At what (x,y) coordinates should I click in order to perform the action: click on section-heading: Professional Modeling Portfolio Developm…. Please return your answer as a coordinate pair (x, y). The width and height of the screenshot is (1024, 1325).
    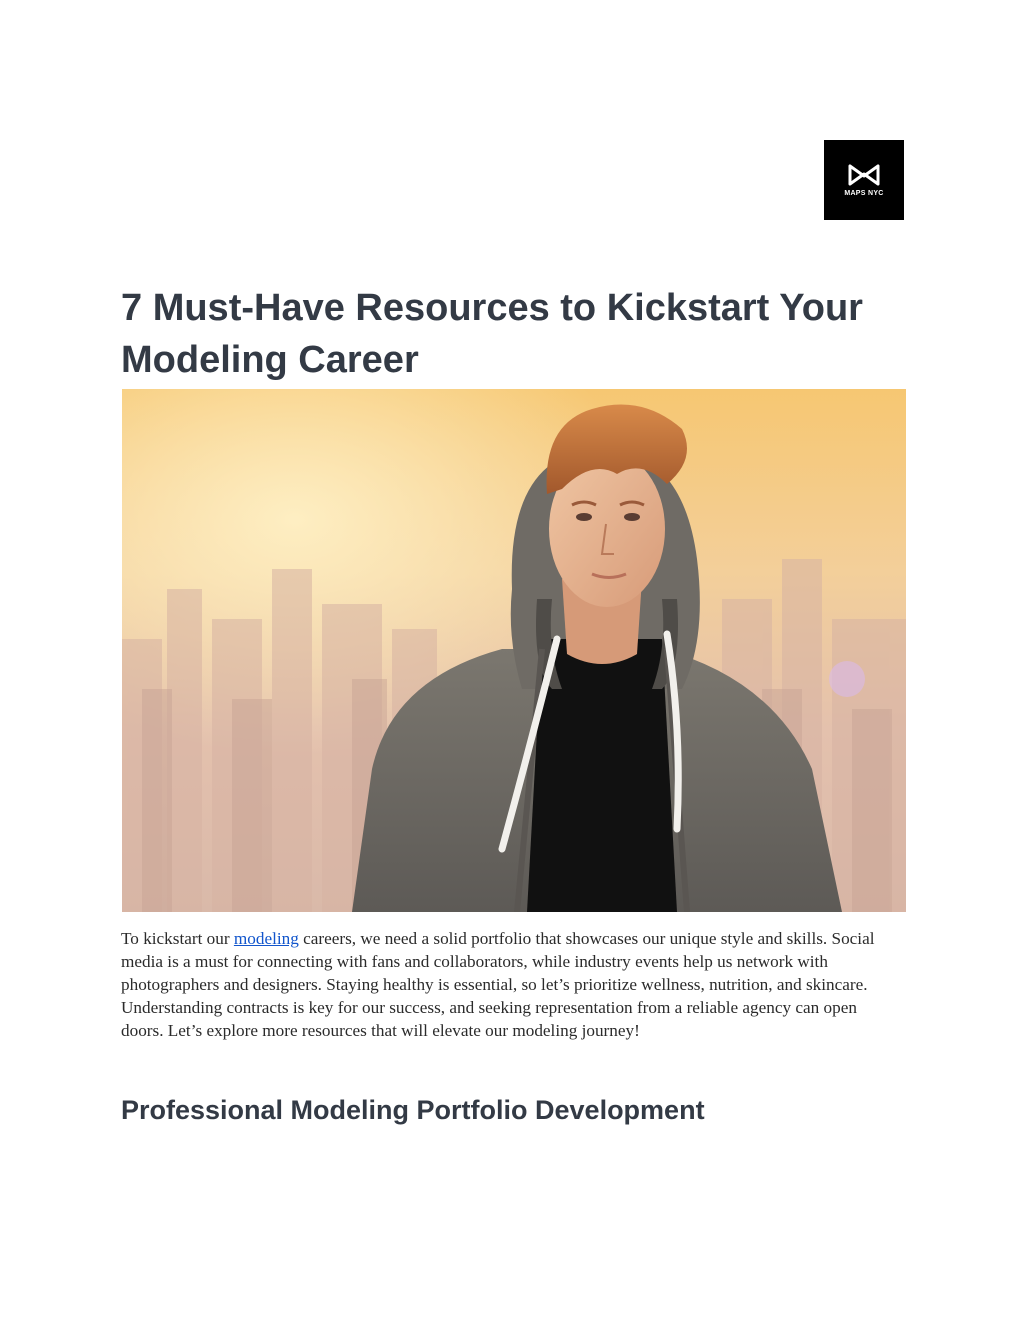
    Looking at the image, I should click on (413, 1110).